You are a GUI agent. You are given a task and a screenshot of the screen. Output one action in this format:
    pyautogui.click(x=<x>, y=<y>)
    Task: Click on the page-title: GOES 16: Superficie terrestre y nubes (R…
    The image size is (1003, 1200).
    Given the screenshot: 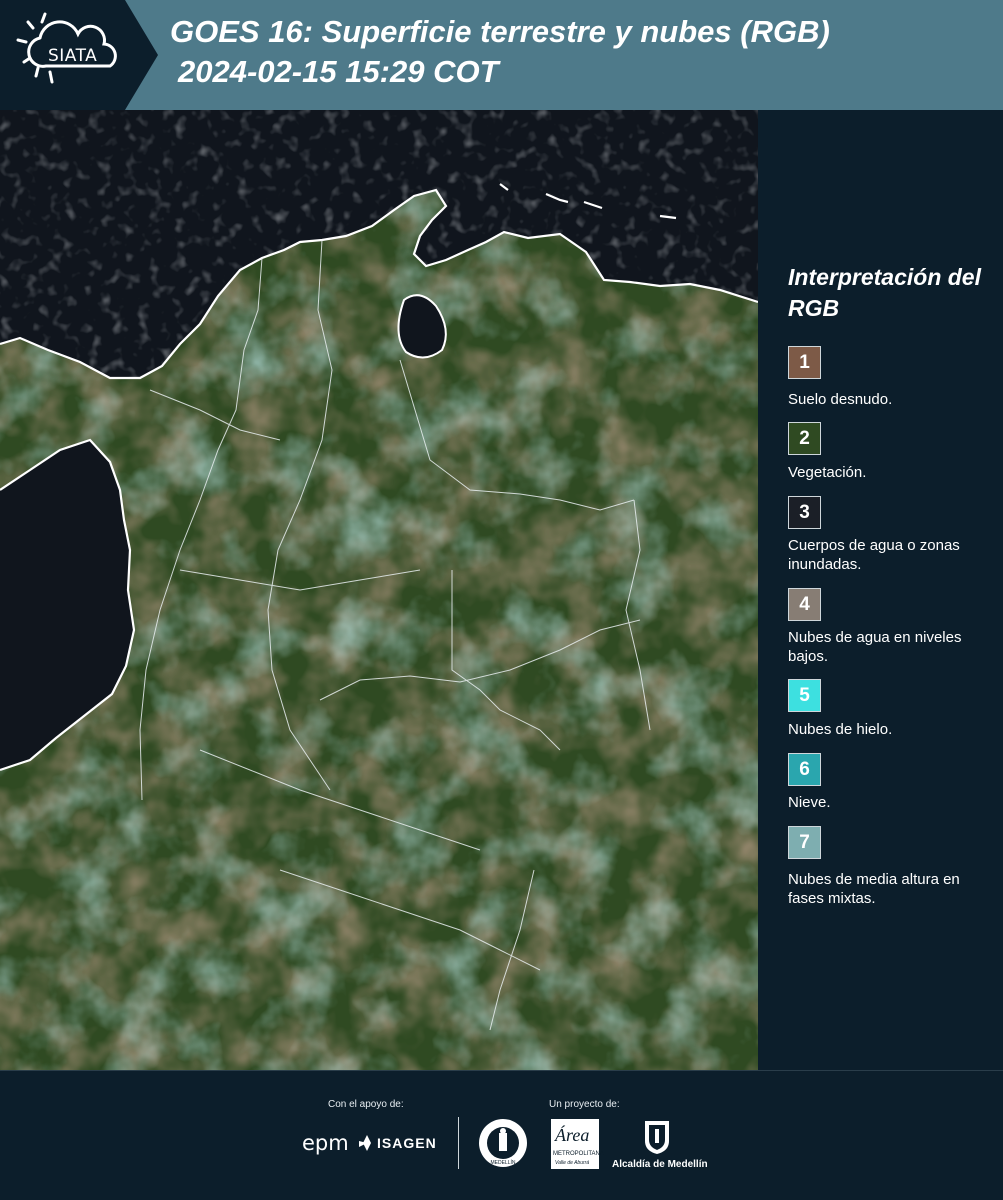 What is the action you would take?
    pyautogui.click(x=500, y=31)
    